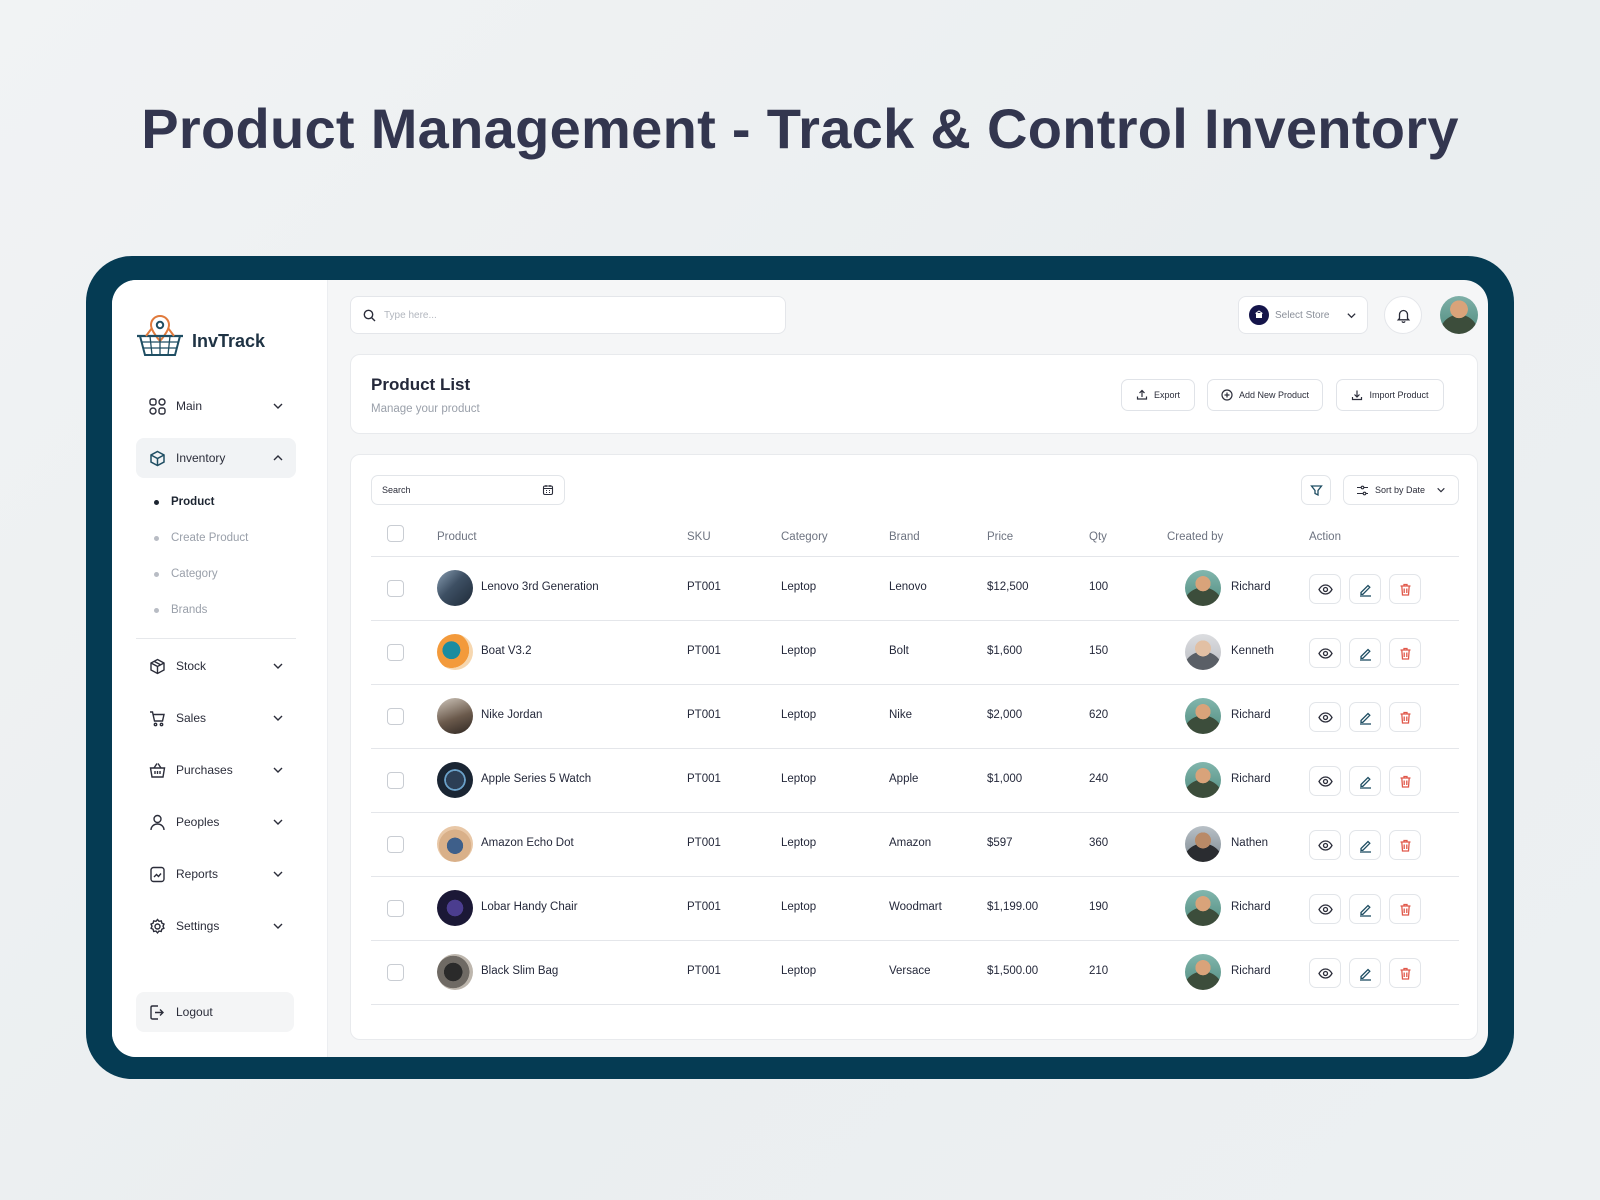  What do you see at coordinates (1316, 490) in the screenshot?
I see `filter-button` at bounding box center [1316, 490].